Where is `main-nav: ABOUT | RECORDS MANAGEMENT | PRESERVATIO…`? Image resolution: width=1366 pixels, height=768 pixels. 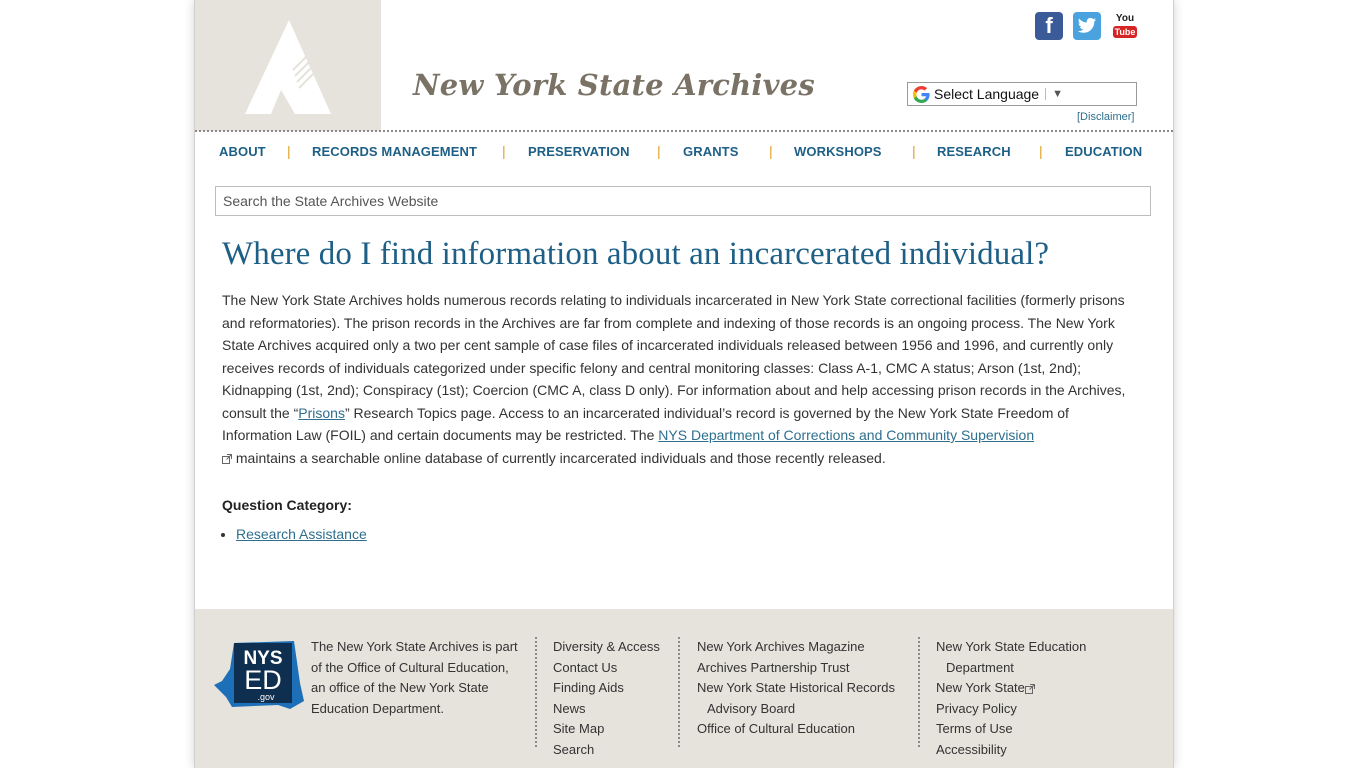
main-nav: ABOUT | RECORDS MANAGEMENT | PRESERVATIO… is located at coordinates (684, 151).